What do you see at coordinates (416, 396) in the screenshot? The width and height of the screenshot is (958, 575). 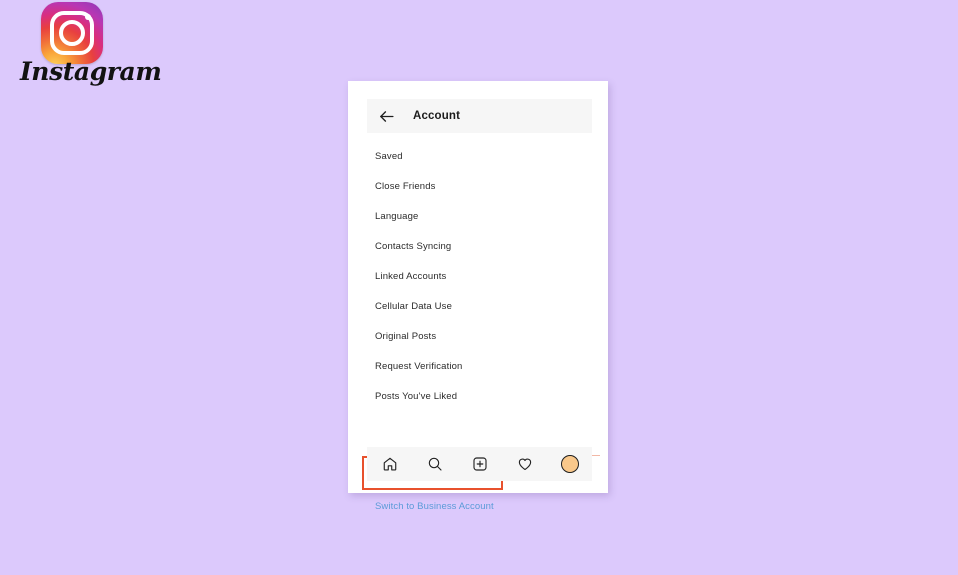 I see `settings-item-label: Posts You've Liked` at bounding box center [416, 396].